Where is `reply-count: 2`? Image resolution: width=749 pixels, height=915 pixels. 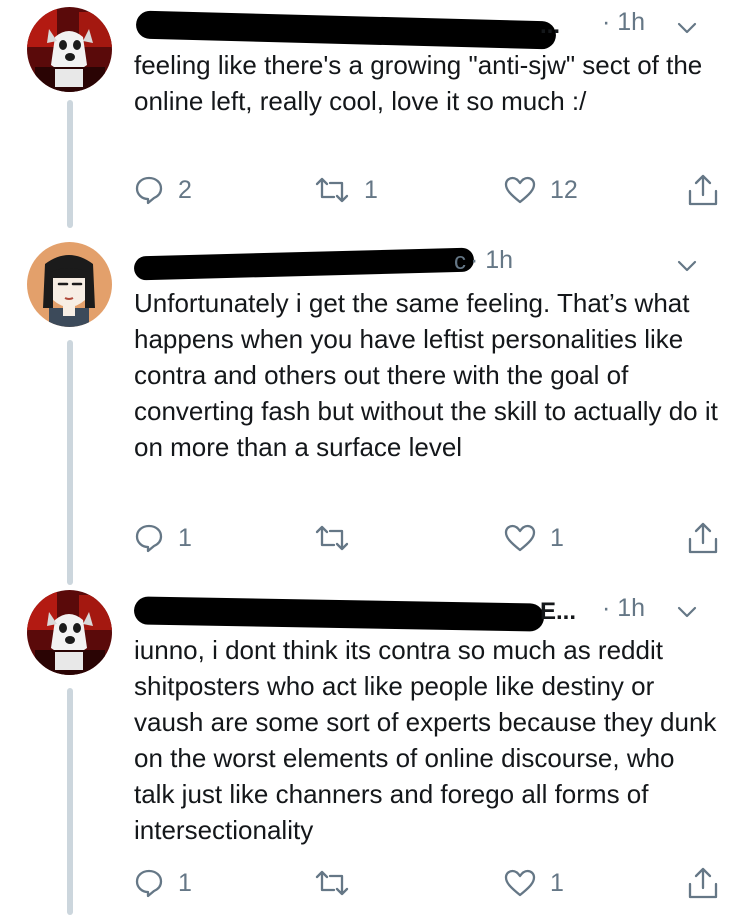
reply-count: 2 is located at coordinates (185, 189).